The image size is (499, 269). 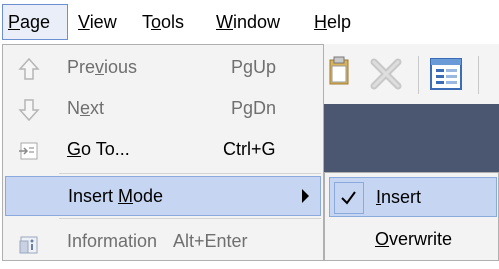 What do you see at coordinates (320, 22) in the screenshot?
I see `menu-help-mnemonic: H` at bounding box center [320, 22].